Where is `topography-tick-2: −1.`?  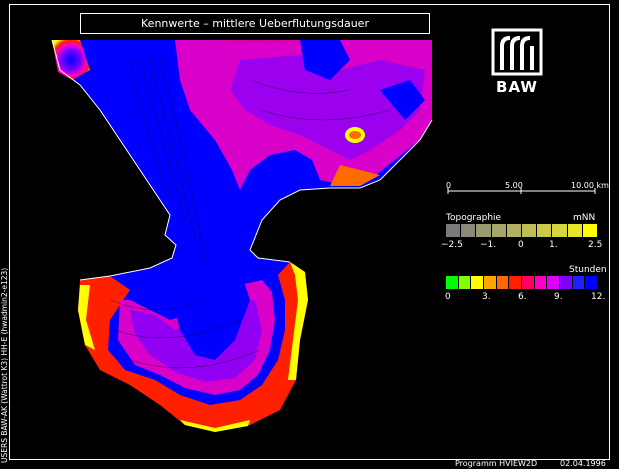
topography-tick-2: −1. is located at coordinates (488, 245).